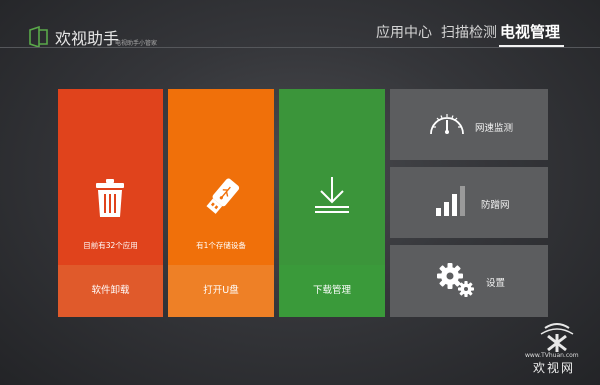  Describe the element at coordinates (110, 177) in the screenshot. I see `uninstall-tile-top: 目前有32个应用` at that location.